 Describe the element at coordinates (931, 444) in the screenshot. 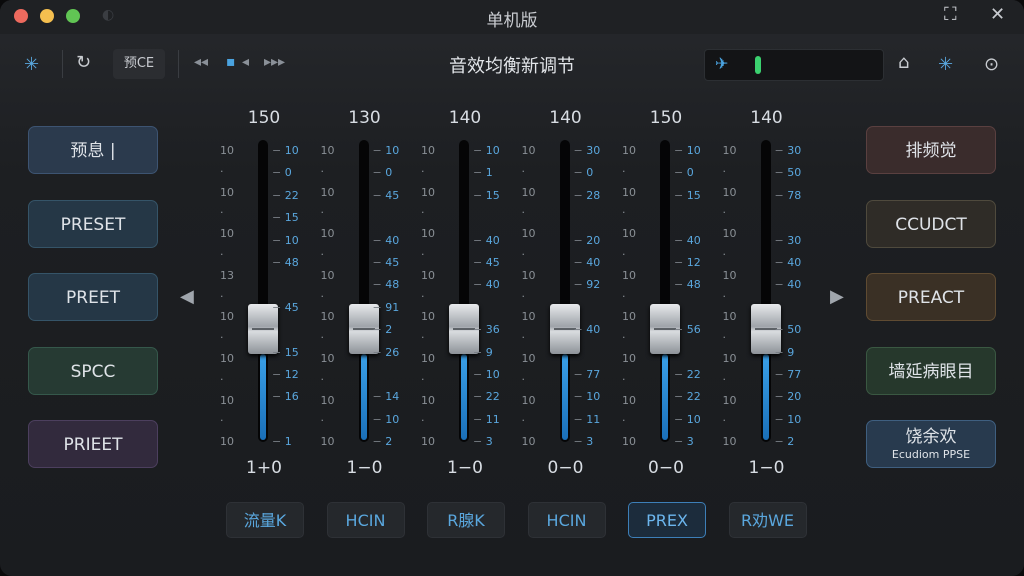

I see `right-preset-button: 饶余欢 Ecudiom PPSE` at that location.